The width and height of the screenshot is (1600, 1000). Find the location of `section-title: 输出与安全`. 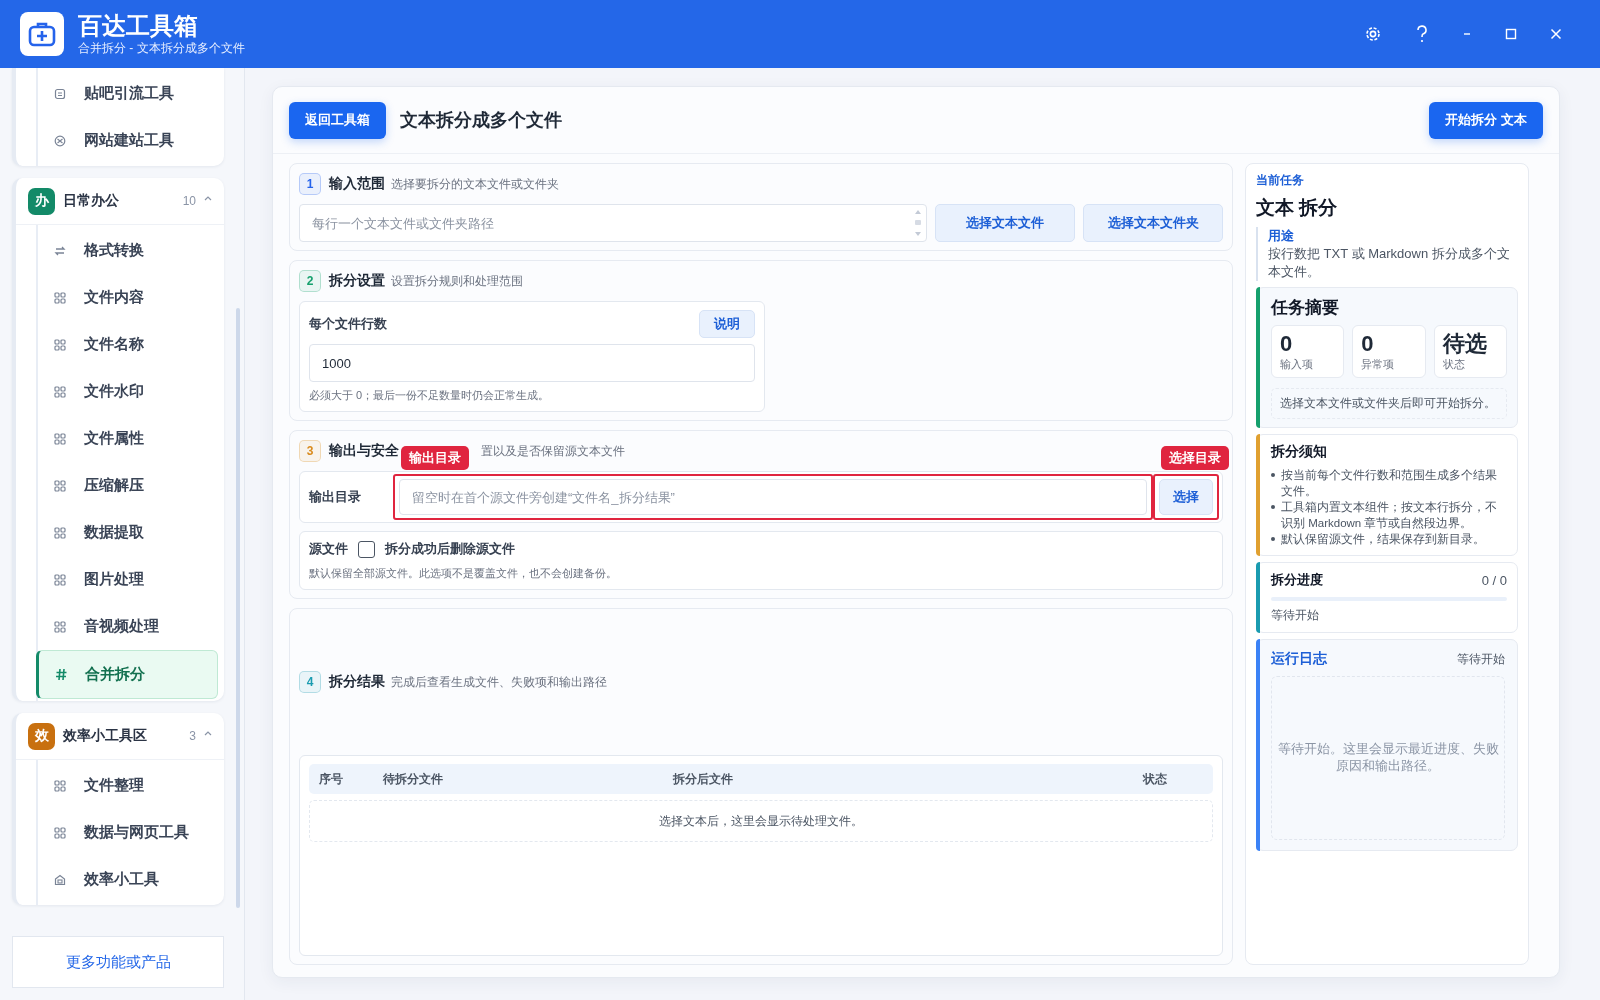

section-title: 输出与安全 is located at coordinates (364, 451).